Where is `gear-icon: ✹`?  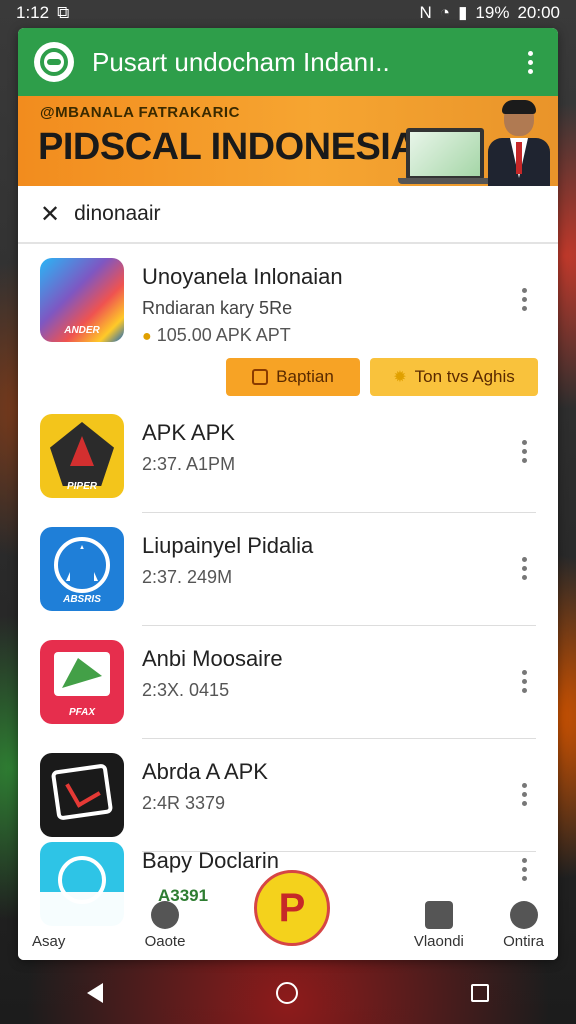 gear-icon: ✹ is located at coordinates (400, 377).